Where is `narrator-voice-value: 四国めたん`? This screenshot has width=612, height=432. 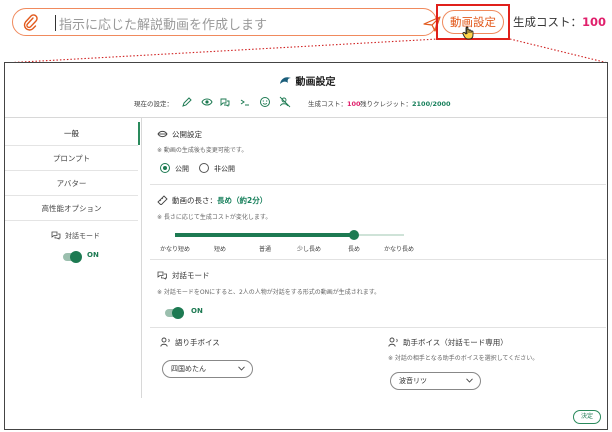
narrator-voice-value: 四国めたん is located at coordinates (188, 369).